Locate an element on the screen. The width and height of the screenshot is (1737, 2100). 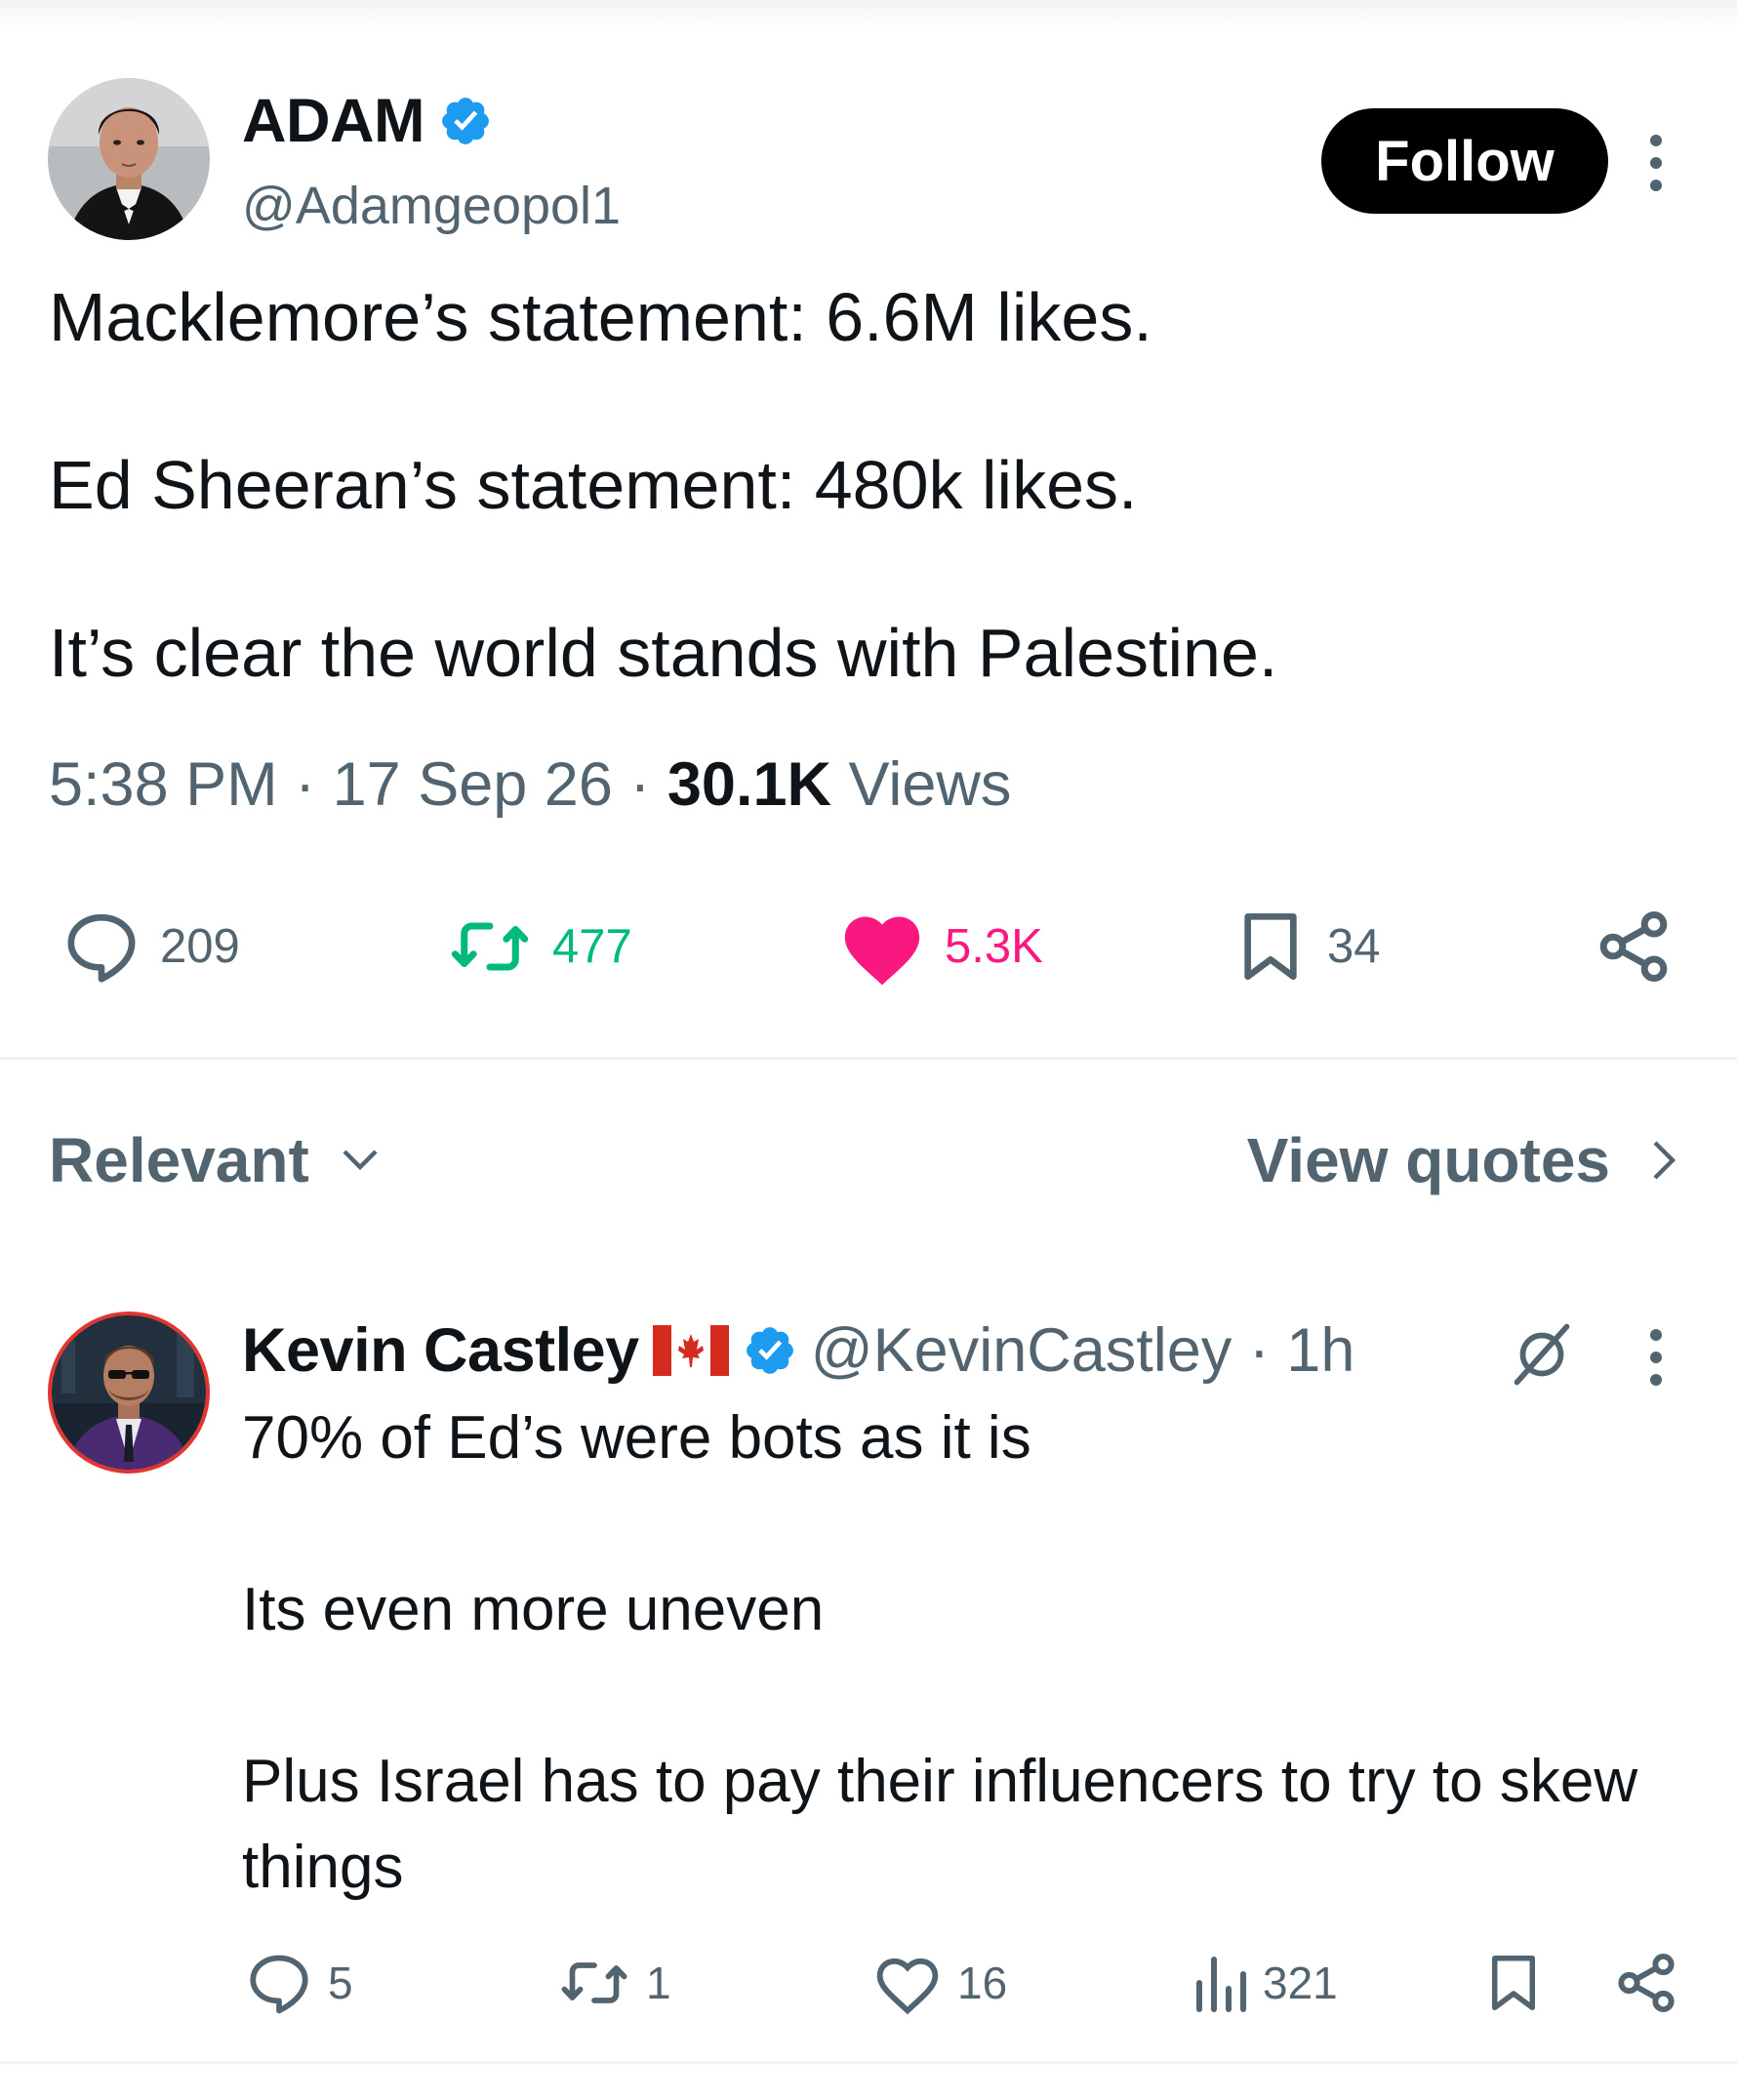
views-count: 30.1K is located at coordinates (749, 784).